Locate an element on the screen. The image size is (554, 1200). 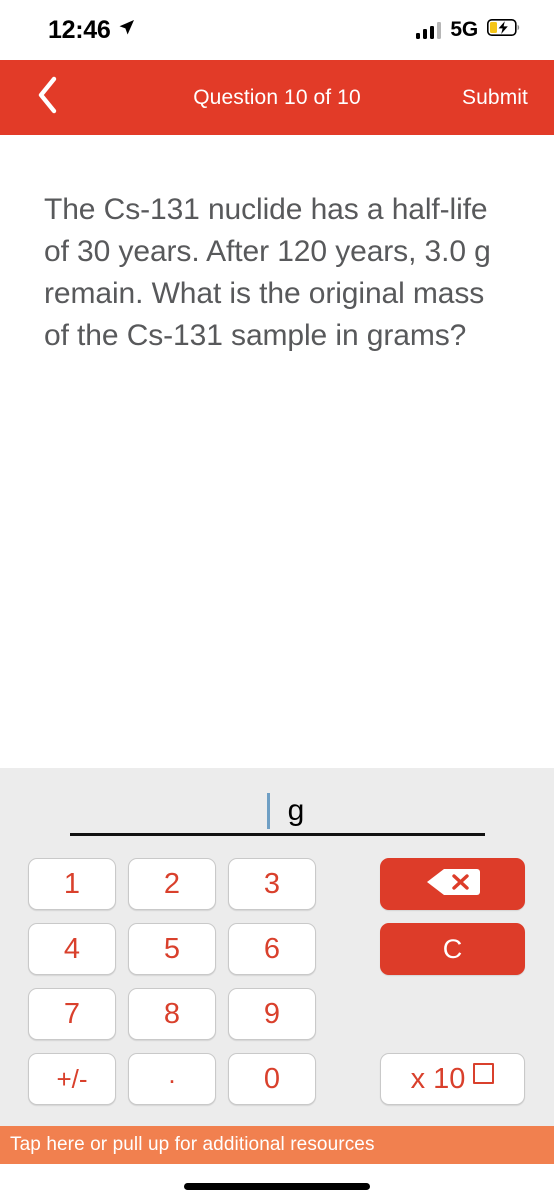
key-0: 0 is located at coordinates (272, 1079).